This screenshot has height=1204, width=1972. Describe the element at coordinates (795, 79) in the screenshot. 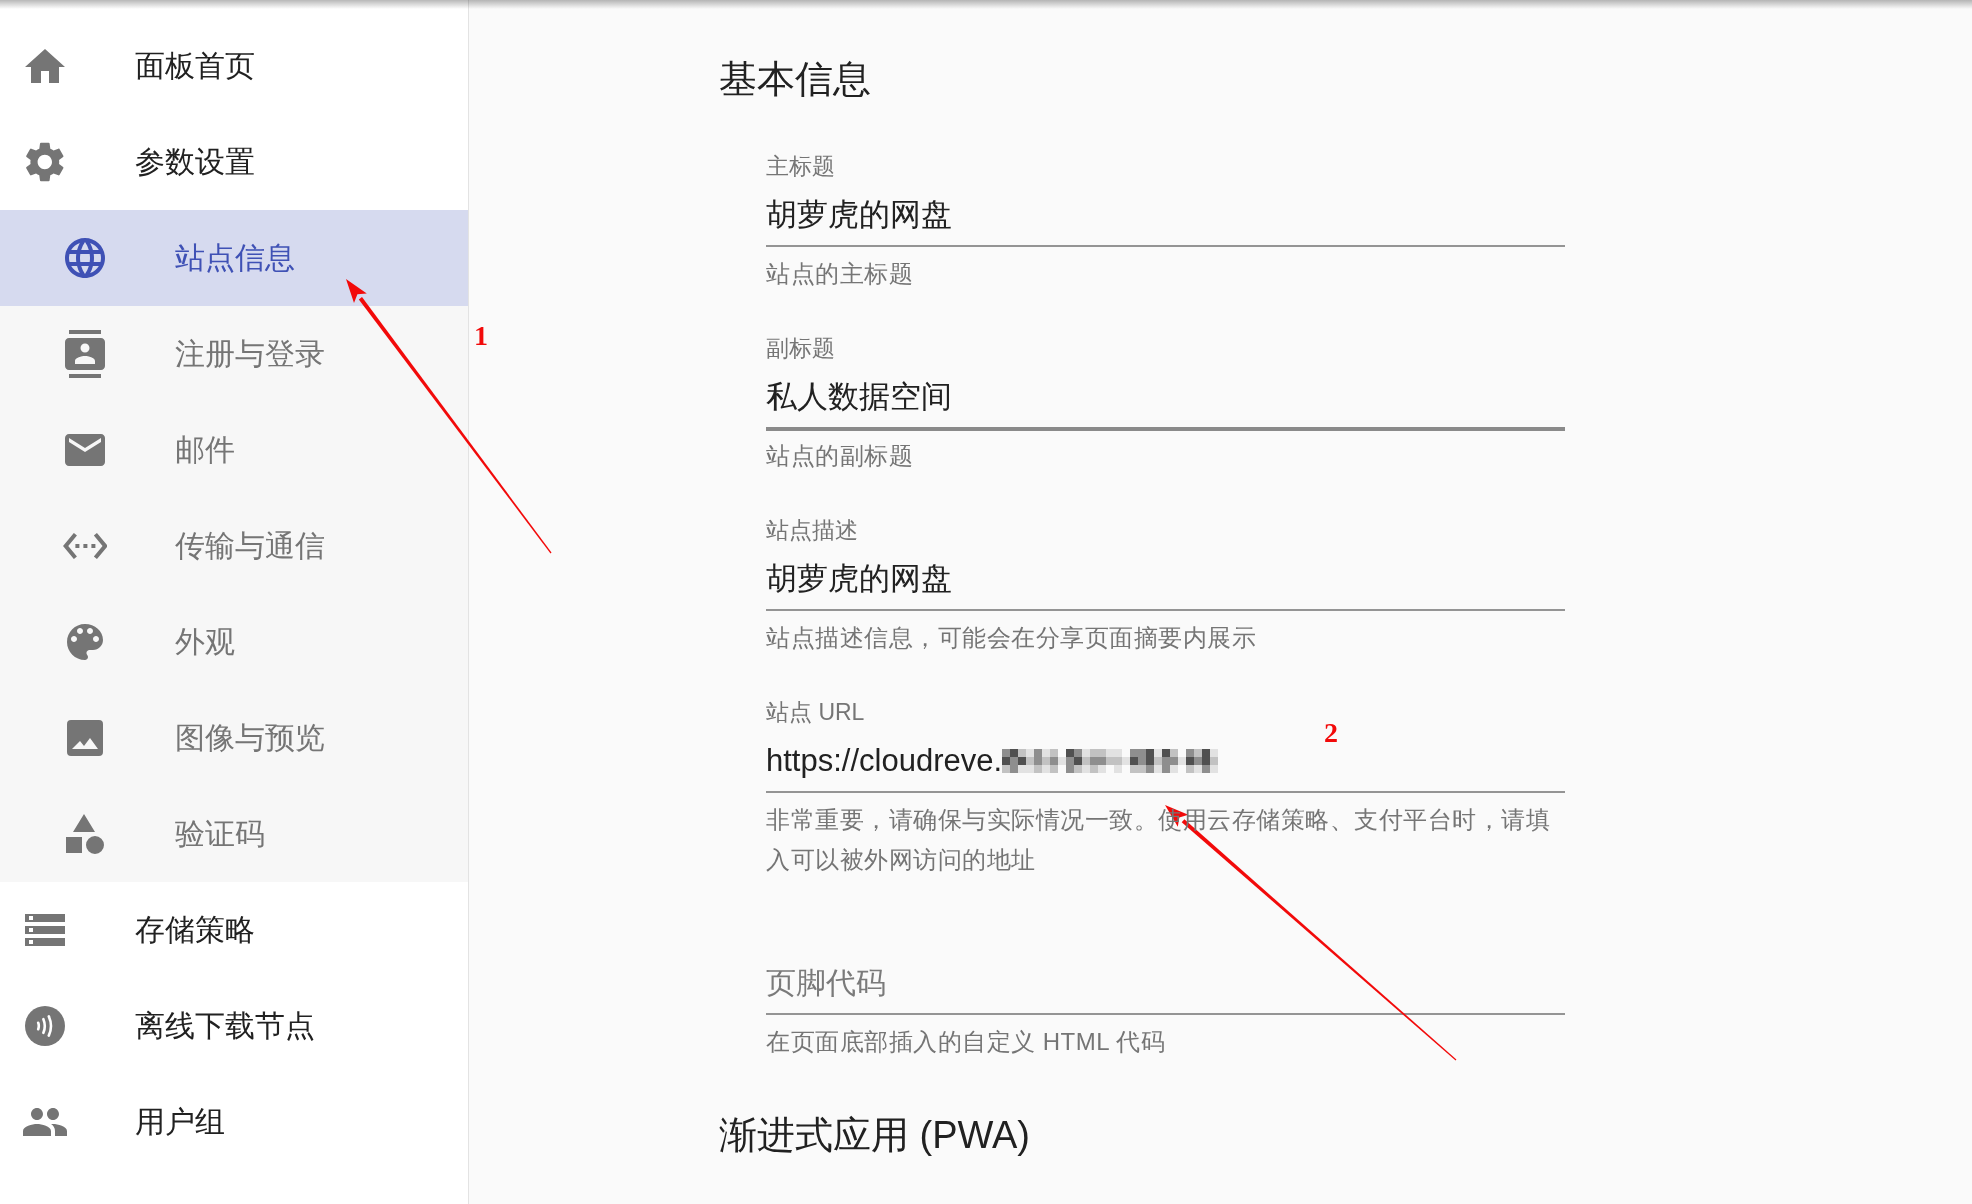

I see `section-heading: 基本信息` at that location.